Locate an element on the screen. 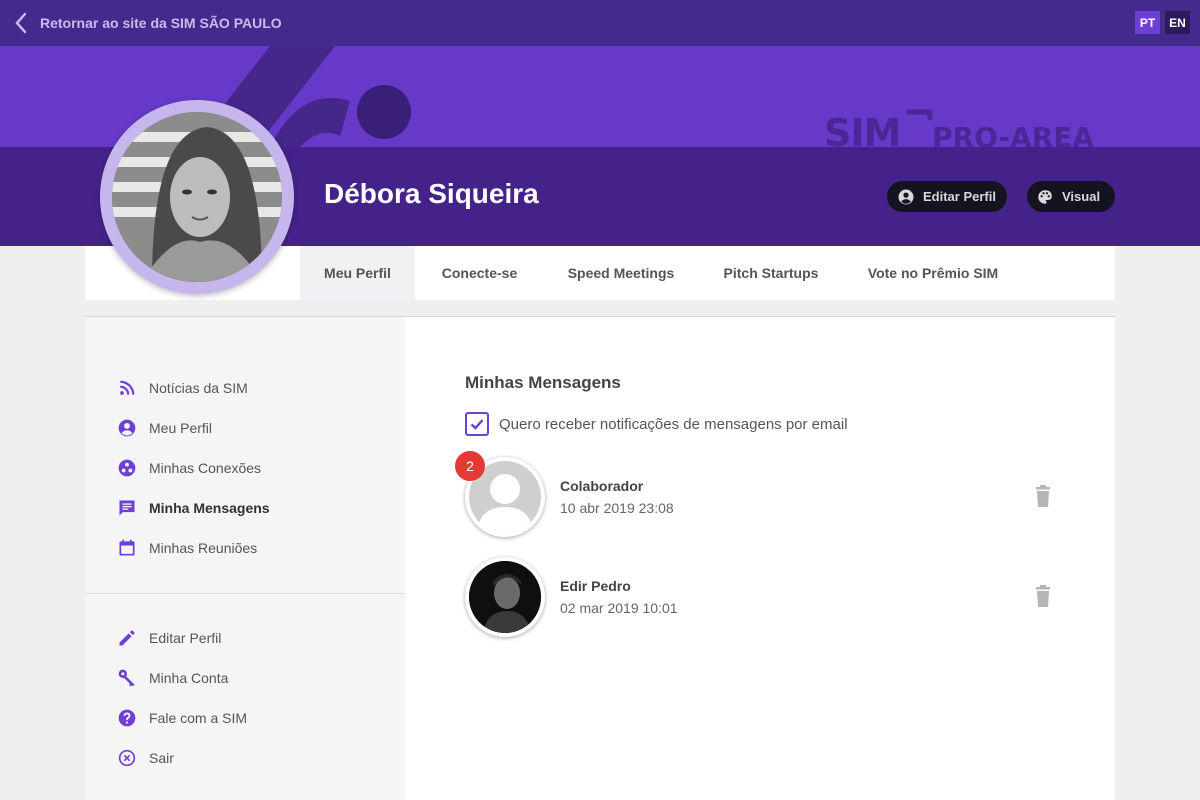 This screenshot has height=800, width=1200. sidebar-item-label: Minhas Reuniões is located at coordinates (203, 548).